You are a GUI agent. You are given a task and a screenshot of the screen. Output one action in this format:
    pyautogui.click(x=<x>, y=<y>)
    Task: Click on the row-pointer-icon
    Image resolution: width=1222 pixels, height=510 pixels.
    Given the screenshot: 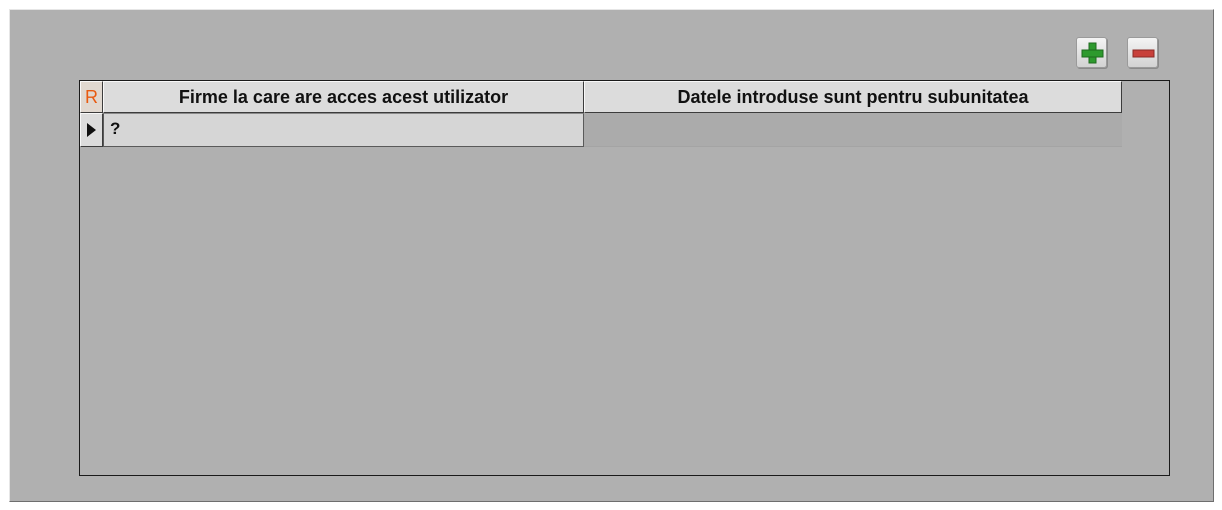 What is the action you would take?
    pyautogui.click(x=91, y=130)
    